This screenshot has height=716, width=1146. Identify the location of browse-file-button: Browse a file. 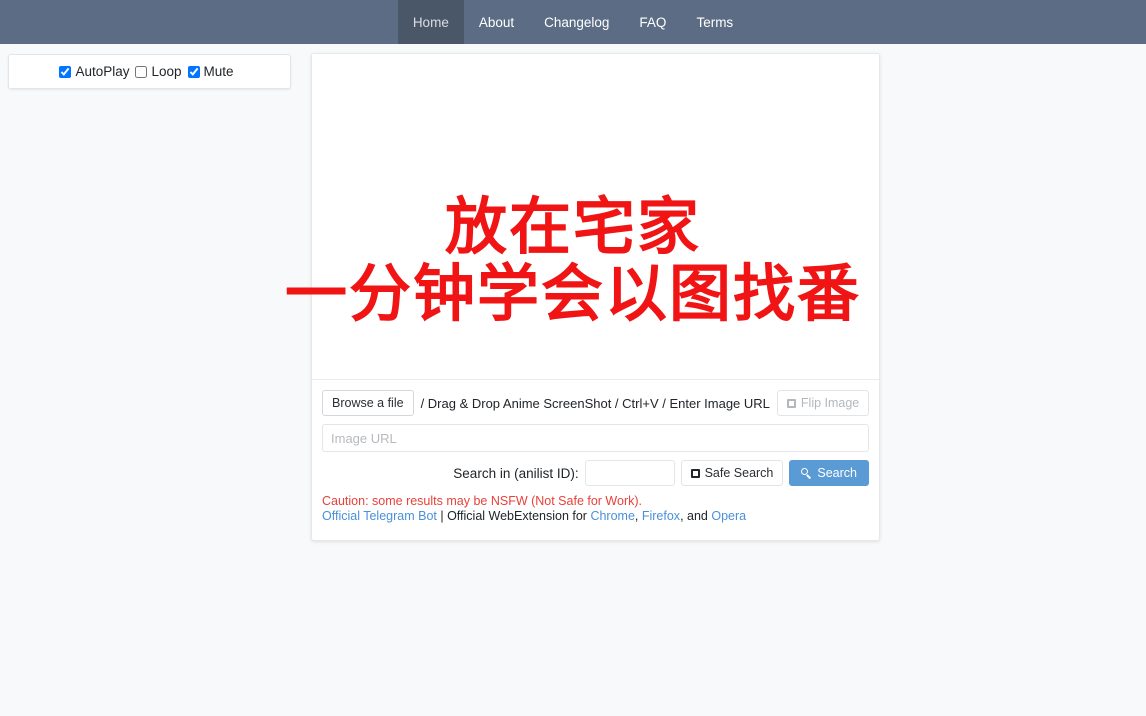
(368, 403).